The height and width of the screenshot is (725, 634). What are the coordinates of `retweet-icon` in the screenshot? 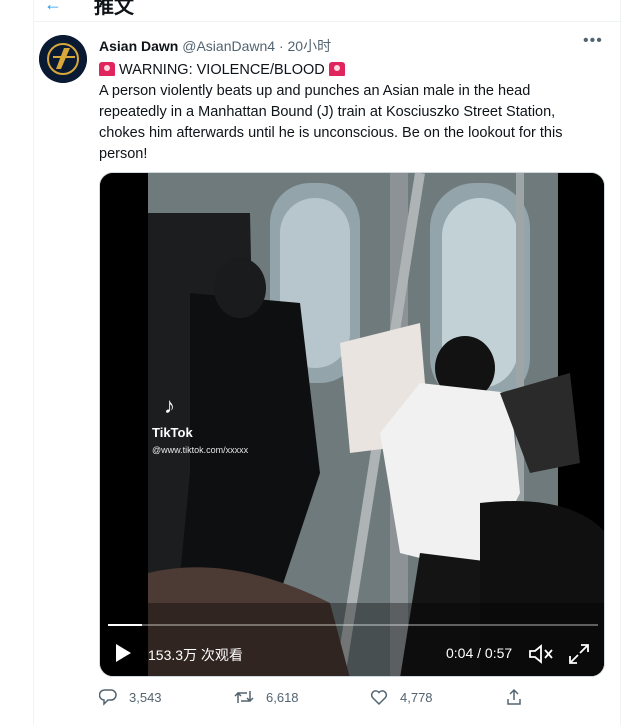 It's located at (244, 697).